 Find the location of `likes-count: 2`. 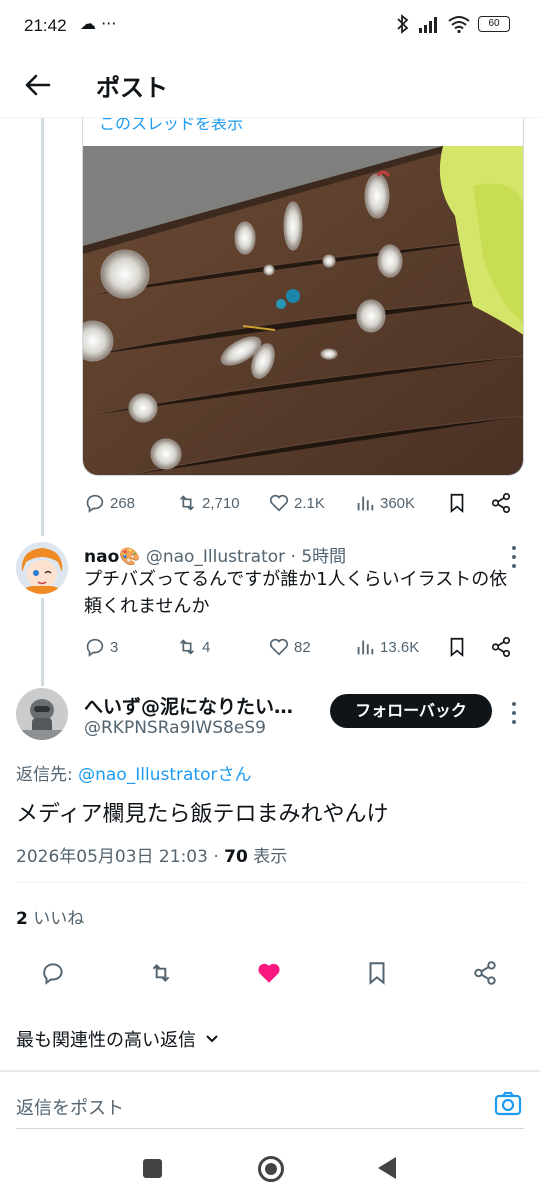

likes-count: 2 is located at coordinates (22, 919).